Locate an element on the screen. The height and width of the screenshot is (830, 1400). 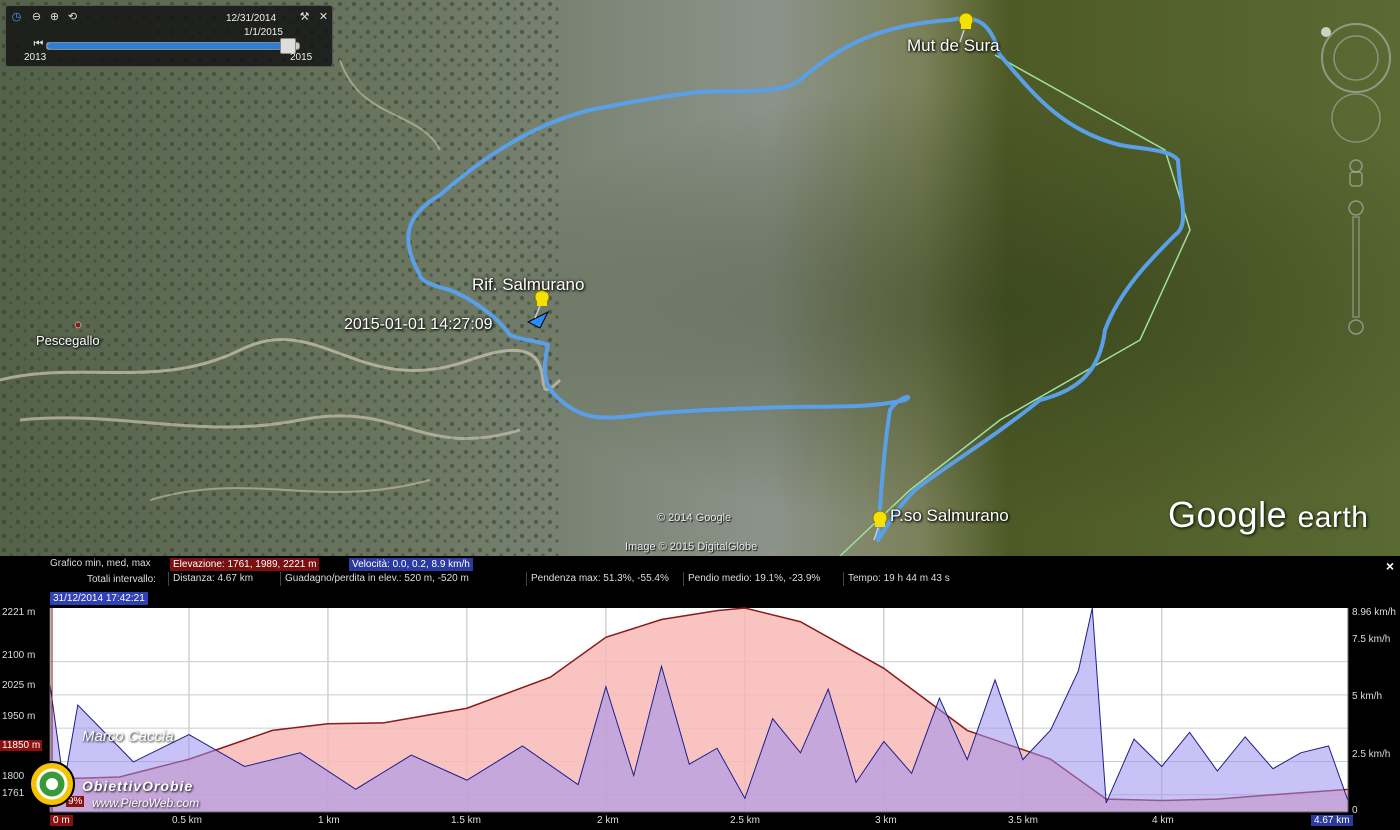
y-tick-right: 7.5 km/h is located at coordinates (1371, 639).